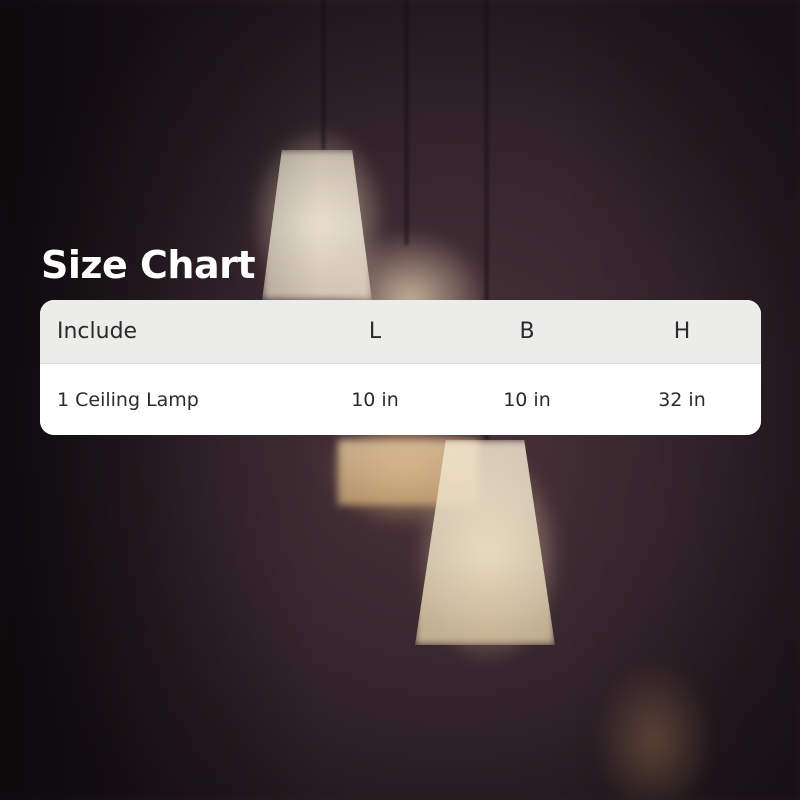 The width and height of the screenshot is (800, 800). Describe the element at coordinates (375, 399) in the screenshot. I see `cell-length: 10 in` at that location.